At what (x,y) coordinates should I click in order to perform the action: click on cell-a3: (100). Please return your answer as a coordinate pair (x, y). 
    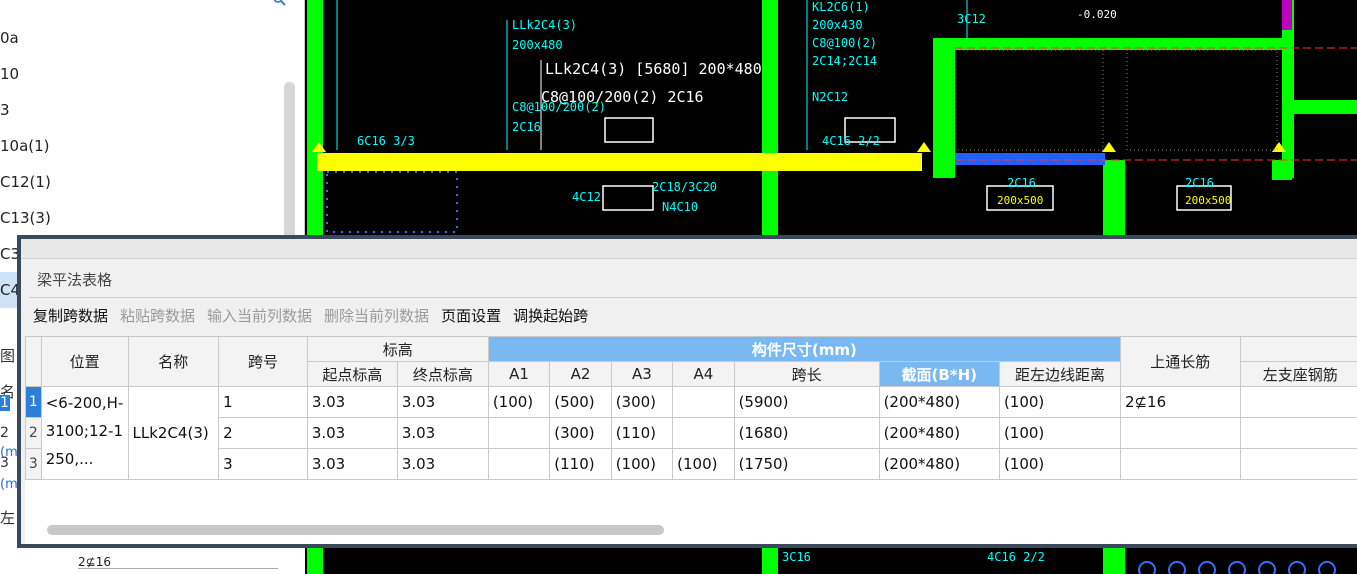
    Looking at the image, I should click on (642, 464).